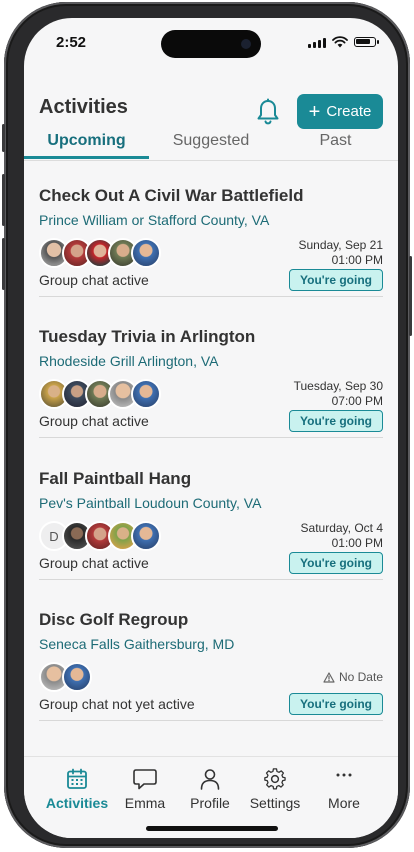 This screenshot has height=852, width=414. I want to click on activity-datetime: Sunday, Sep 21 01:00 PM, so click(340, 253).